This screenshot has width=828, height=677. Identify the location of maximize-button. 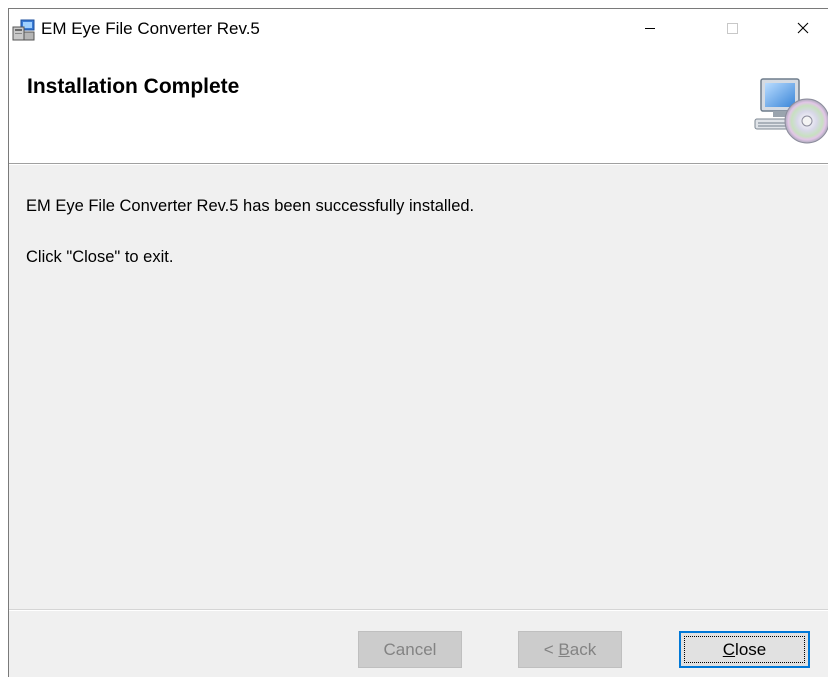
(732, 28).